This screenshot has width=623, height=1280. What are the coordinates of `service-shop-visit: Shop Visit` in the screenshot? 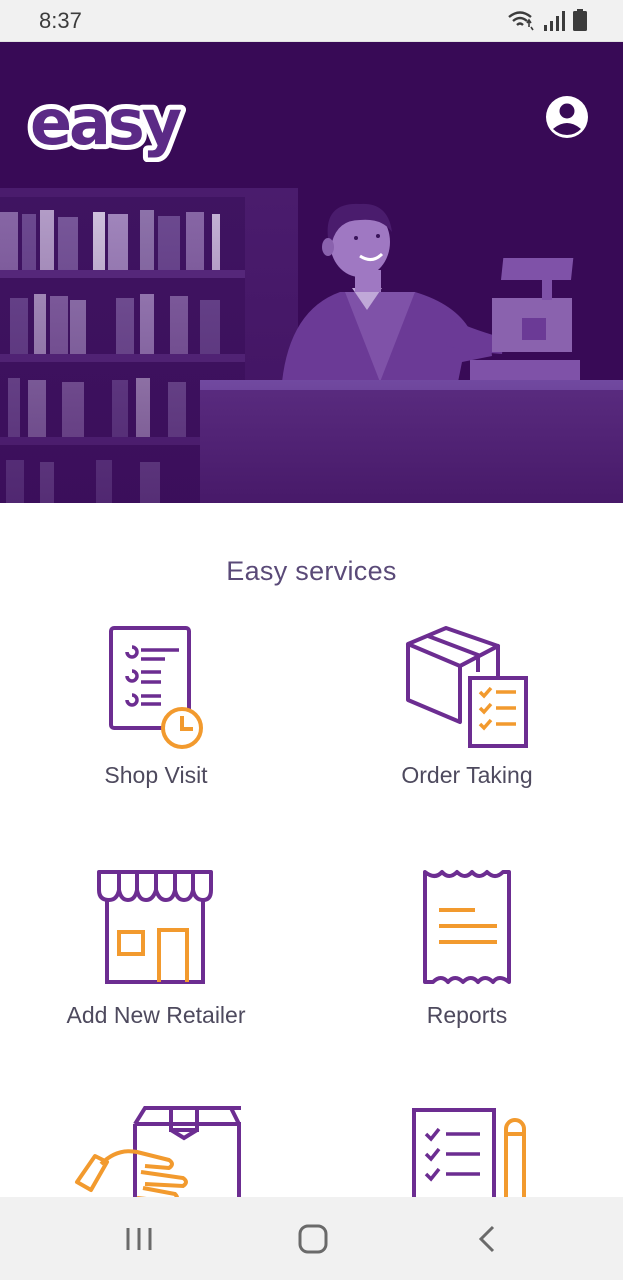 It's located at (156, 705).